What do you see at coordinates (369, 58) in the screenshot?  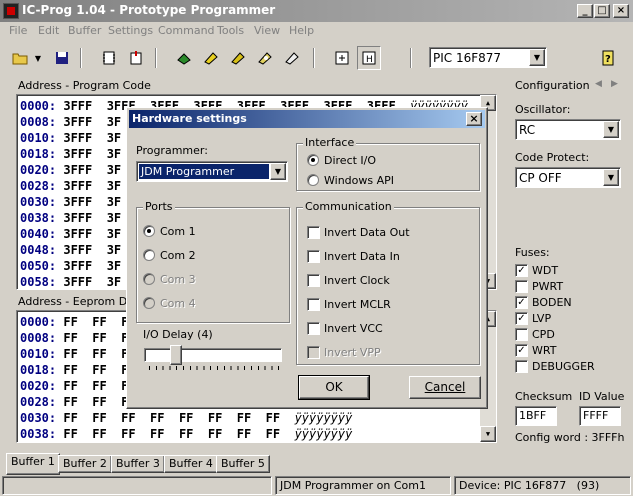 I see `hex-view-icon: H` at bounding box center [369, 58].